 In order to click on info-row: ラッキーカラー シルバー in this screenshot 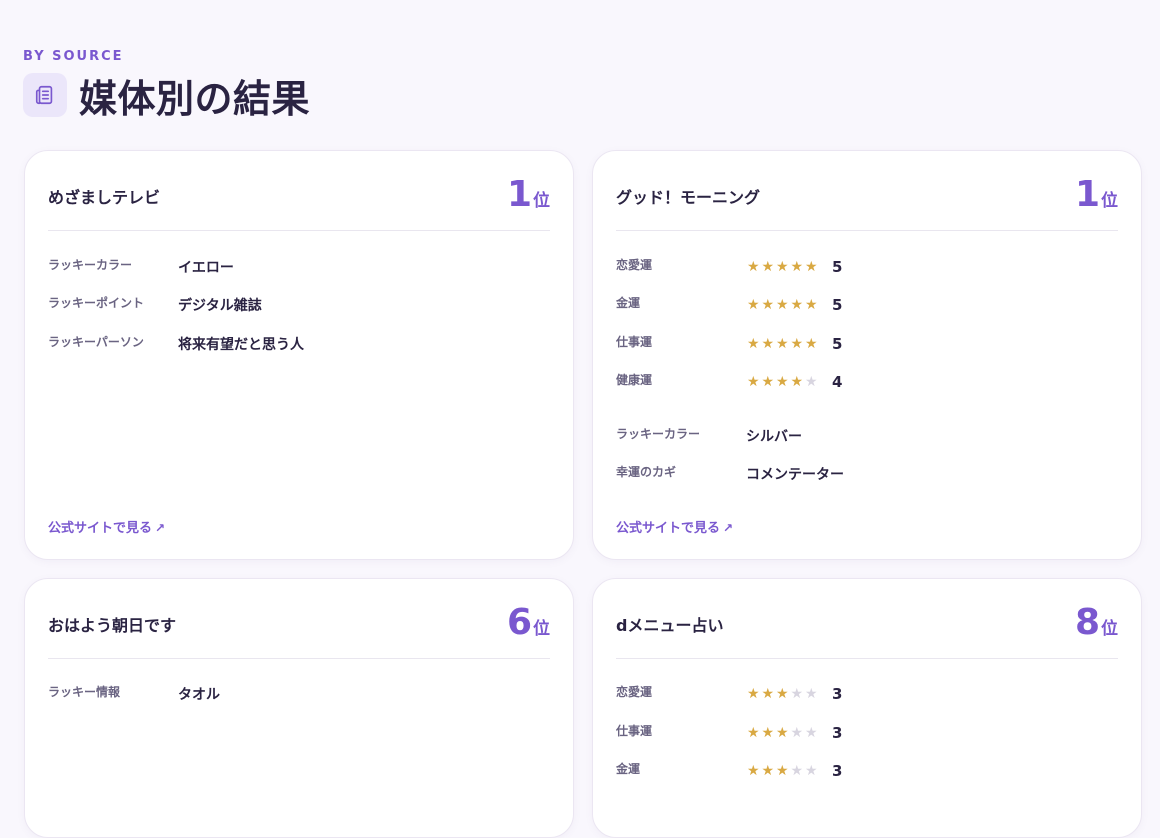, I will do `click(709, 436)`.